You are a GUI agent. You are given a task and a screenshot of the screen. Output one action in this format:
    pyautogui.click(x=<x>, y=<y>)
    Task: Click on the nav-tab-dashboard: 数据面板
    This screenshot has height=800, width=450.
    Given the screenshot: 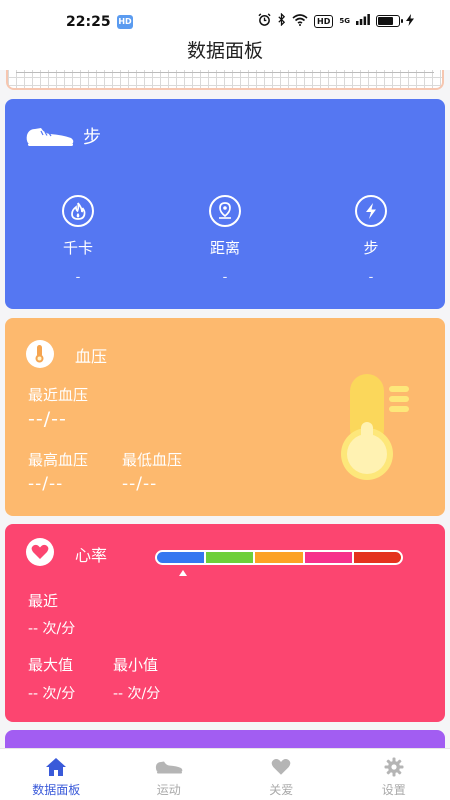 What is the action you would take?
    pyautogui.click(x=56, y=774)
    